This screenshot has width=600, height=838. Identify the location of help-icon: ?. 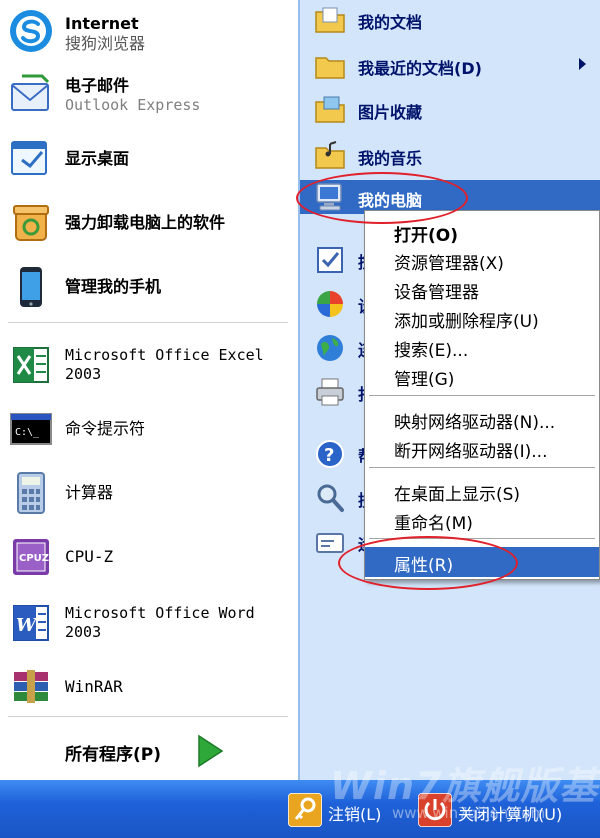
(330, 454).